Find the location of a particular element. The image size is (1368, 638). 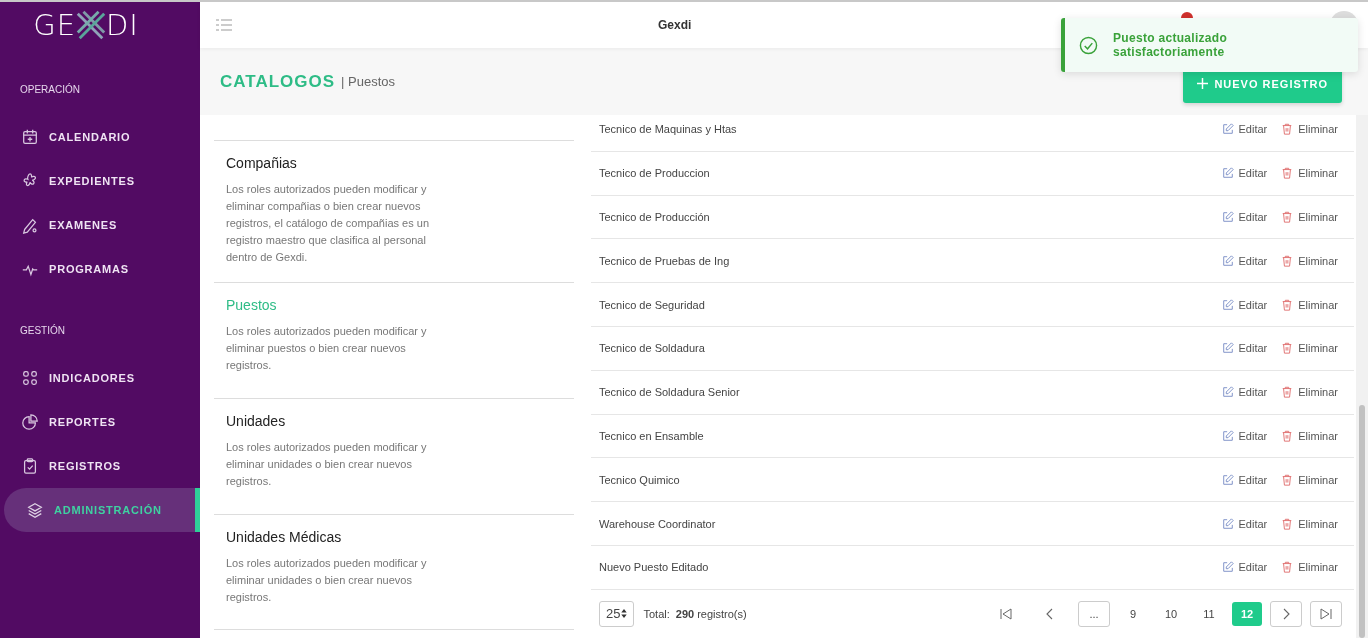

nav-item: PROGRAMAS is located at coordinates (100, 269).